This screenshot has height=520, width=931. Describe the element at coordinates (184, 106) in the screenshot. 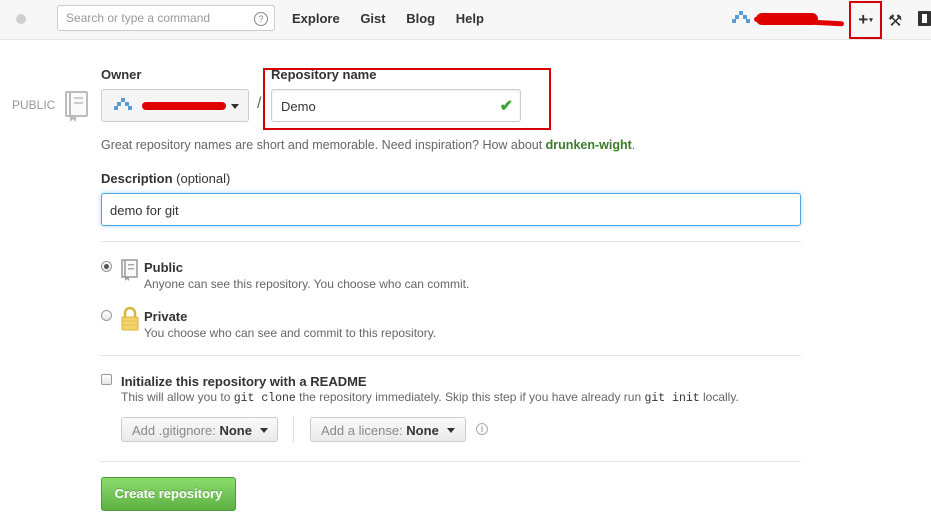

I see `redacted-owner-name` at that location.